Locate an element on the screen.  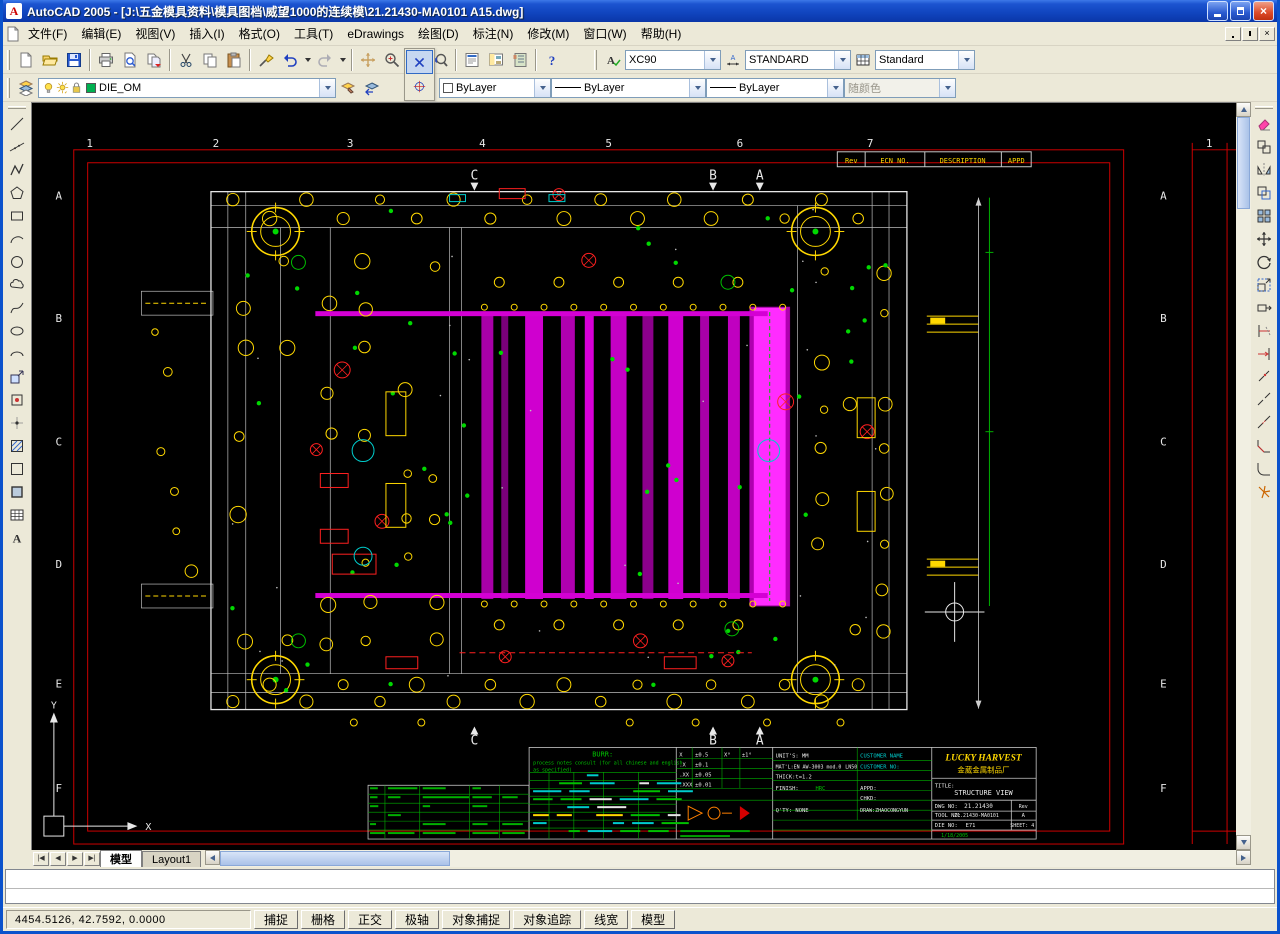
ellipse-arc-button is located at coordinates (17, 353).